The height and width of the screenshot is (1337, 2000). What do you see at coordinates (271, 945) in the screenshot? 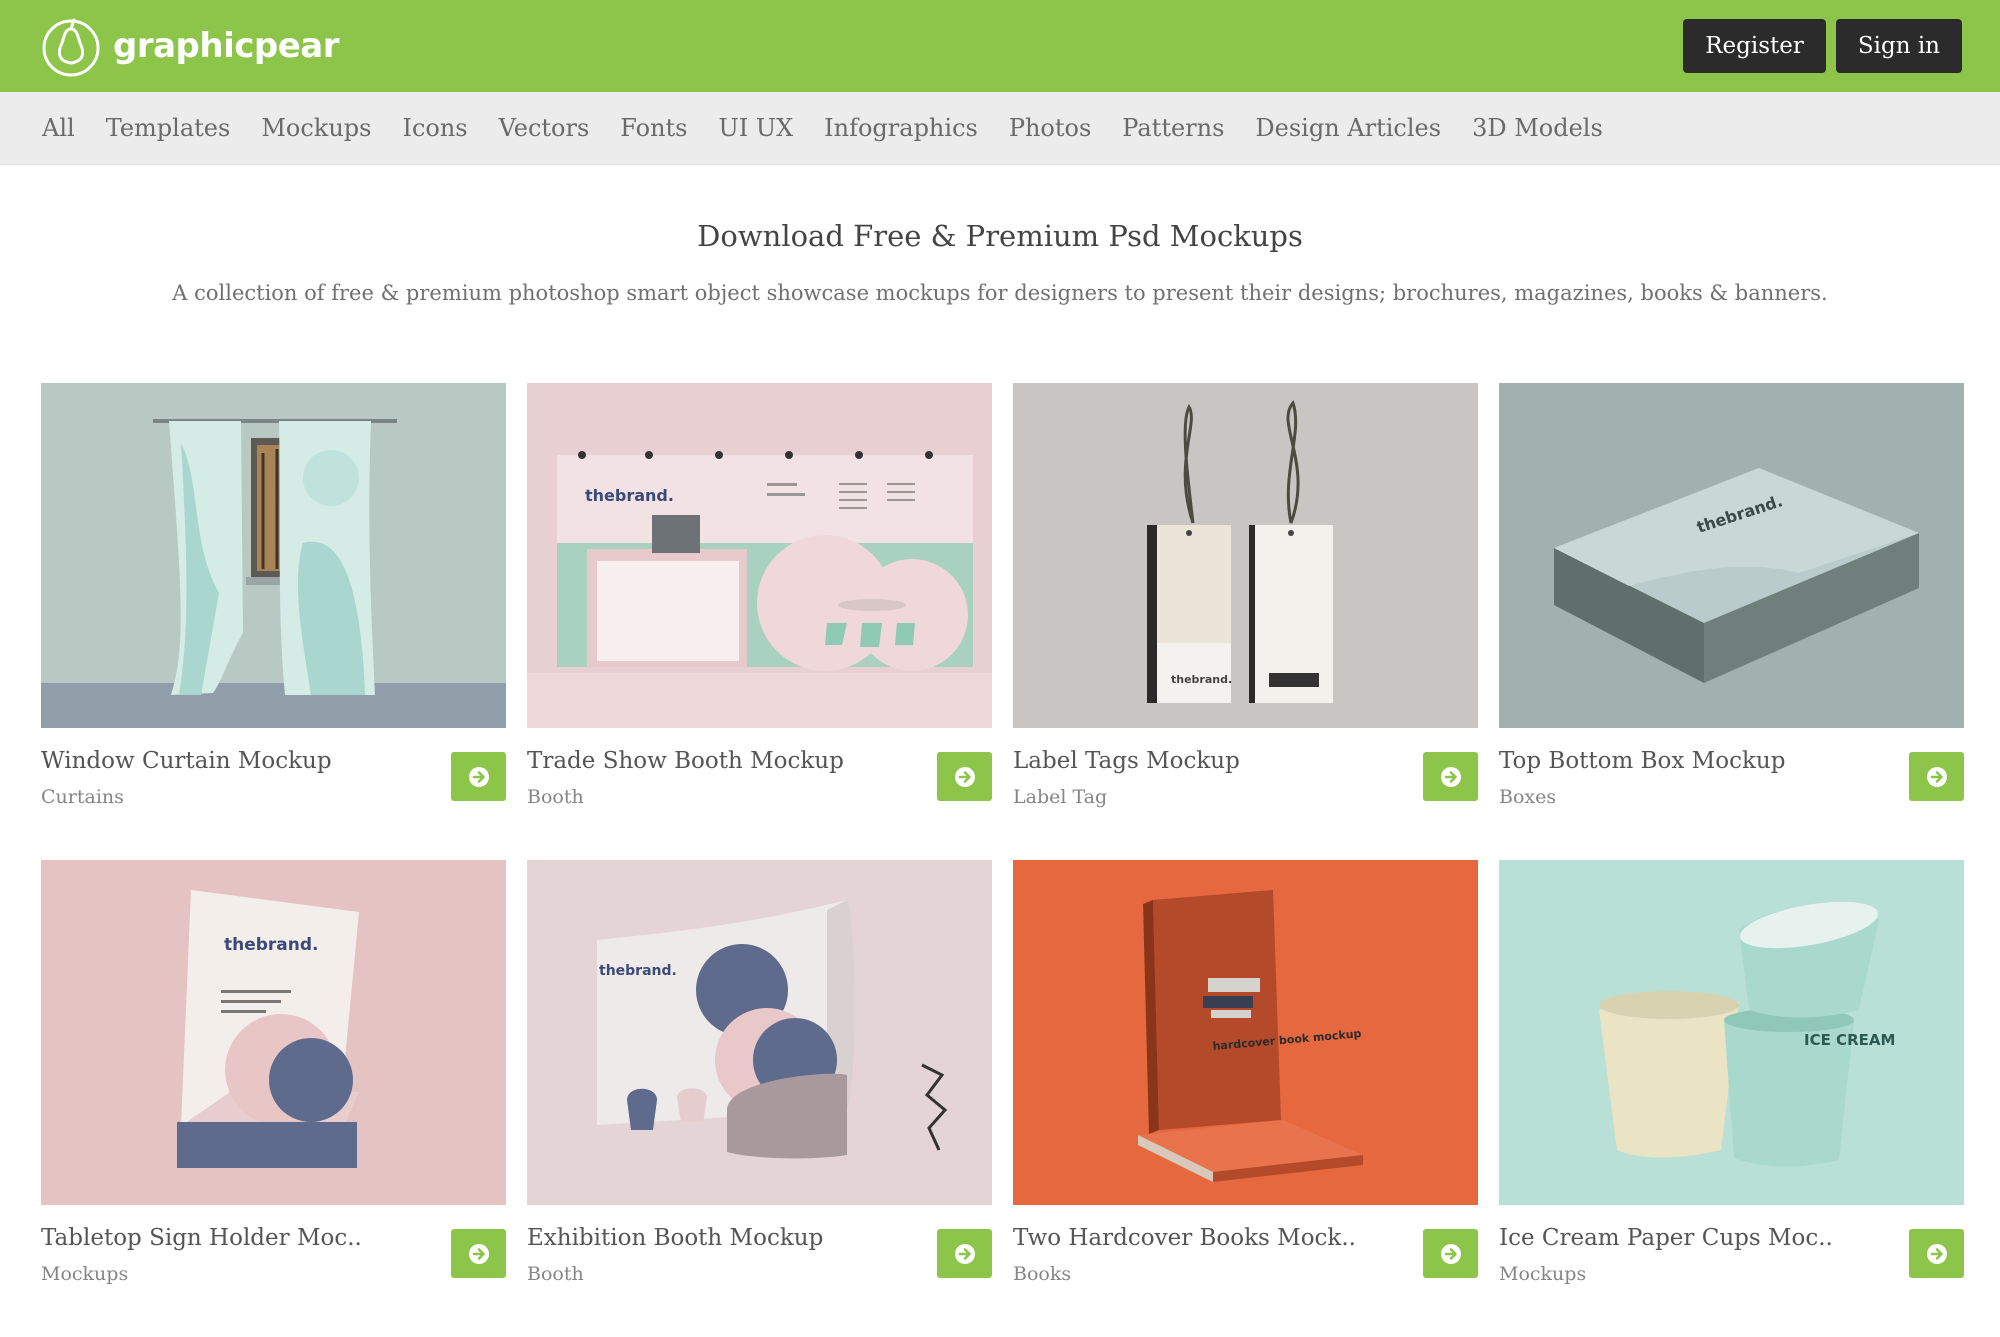
I see `sign-brand-text: thebrand.` at bounding box center [271, 945].